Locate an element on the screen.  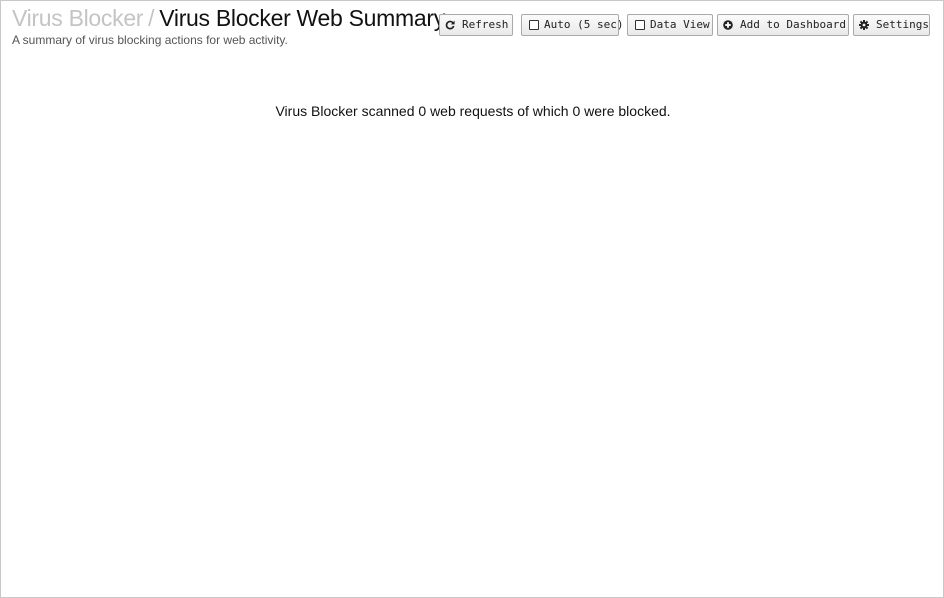
data-view-toggle: Data View is located at coordinates (670, 25).